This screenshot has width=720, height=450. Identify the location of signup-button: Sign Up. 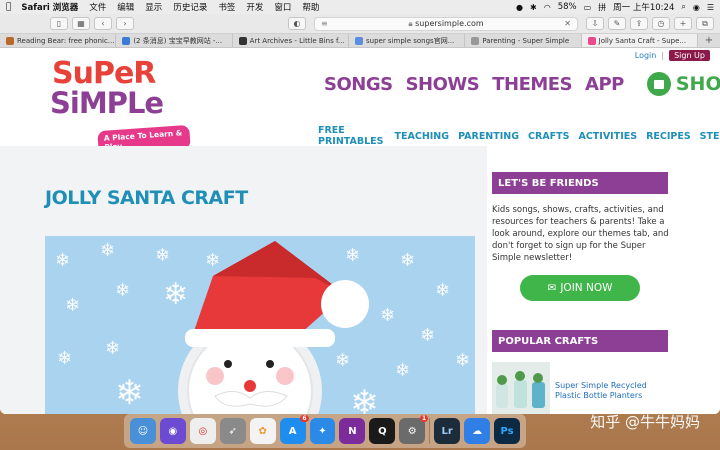
(689, 55).